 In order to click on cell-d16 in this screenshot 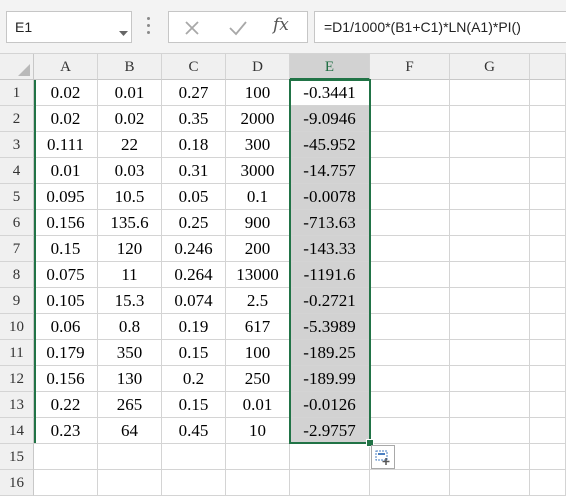, I will do `click(258, 483)`.